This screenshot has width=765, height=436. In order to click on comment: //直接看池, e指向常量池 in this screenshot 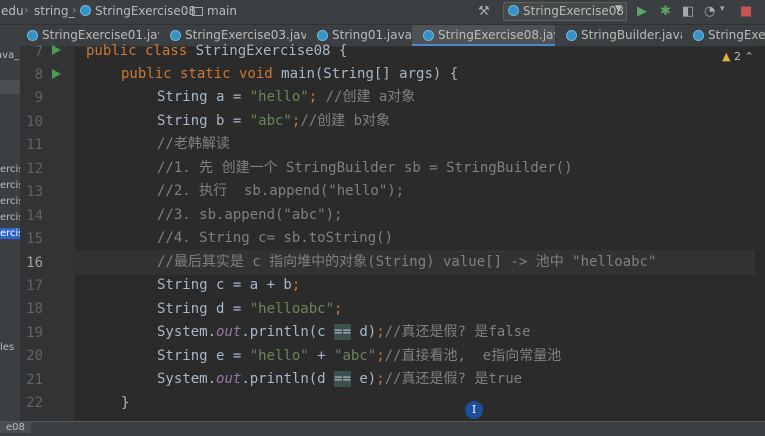, I will do `click(473, 356)`.